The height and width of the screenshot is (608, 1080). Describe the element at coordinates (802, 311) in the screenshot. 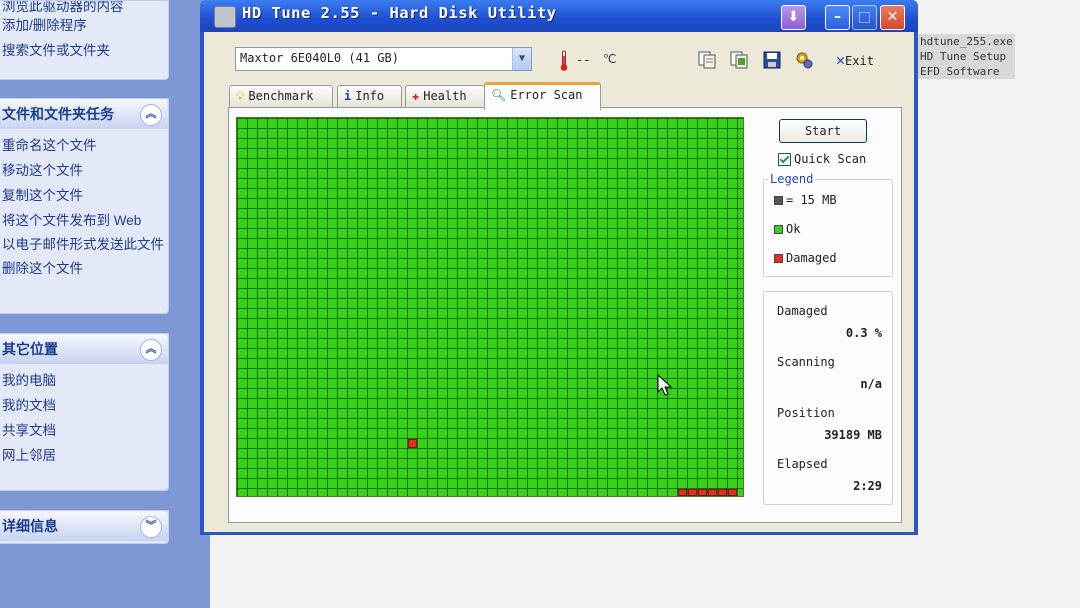

I see `damaged-label: Damaged` at that location.